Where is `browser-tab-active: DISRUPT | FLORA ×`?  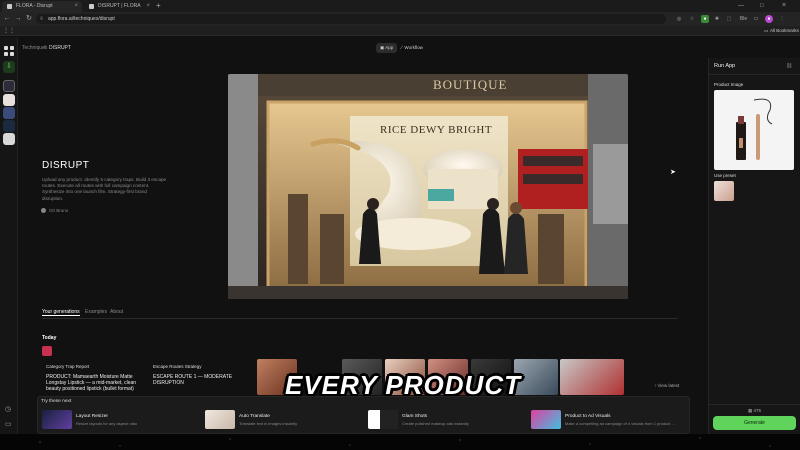 browser-tab-active: DISRUPT | FLORA × is located at coordinates (119, 6).